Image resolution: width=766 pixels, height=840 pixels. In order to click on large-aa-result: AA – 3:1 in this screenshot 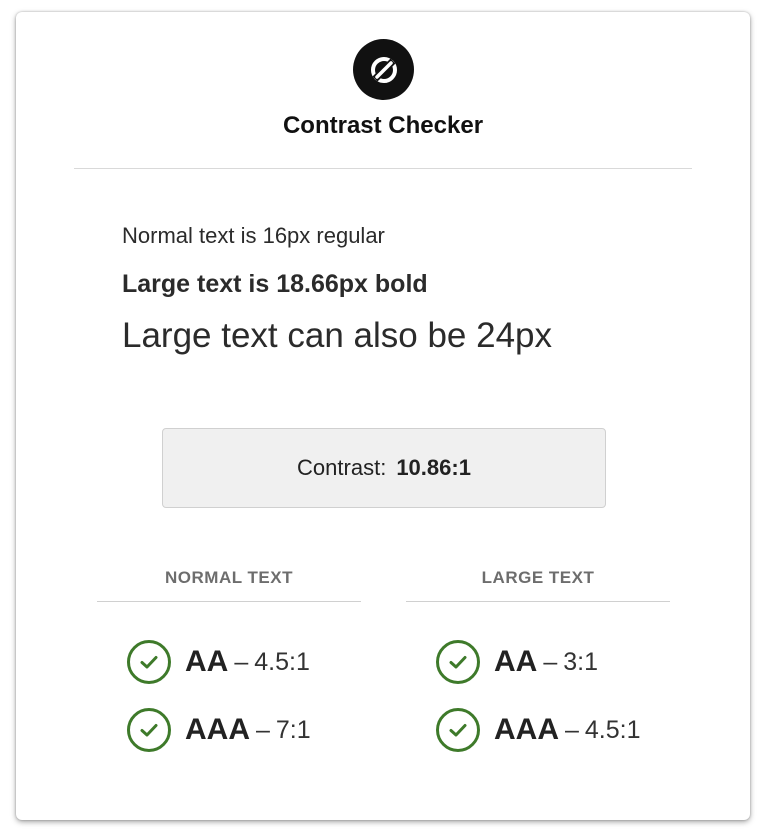, I will do `click(517, 662)`.